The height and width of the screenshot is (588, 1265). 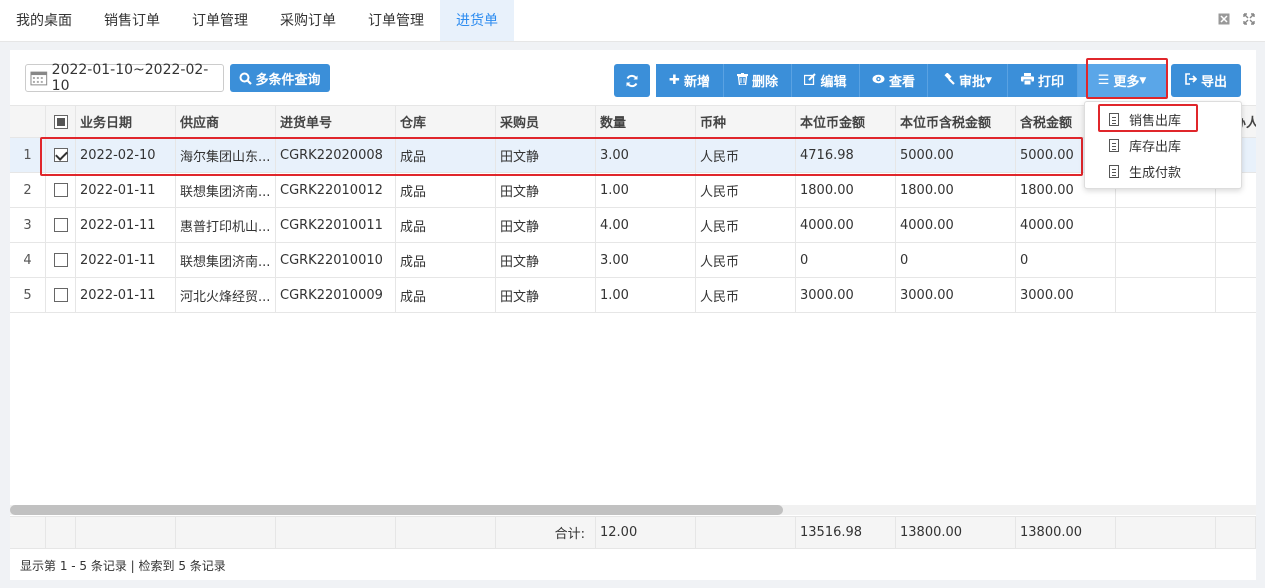 I want to click on menu-item-stock-outbound: 库存出库, so click(x=1163, y=145).